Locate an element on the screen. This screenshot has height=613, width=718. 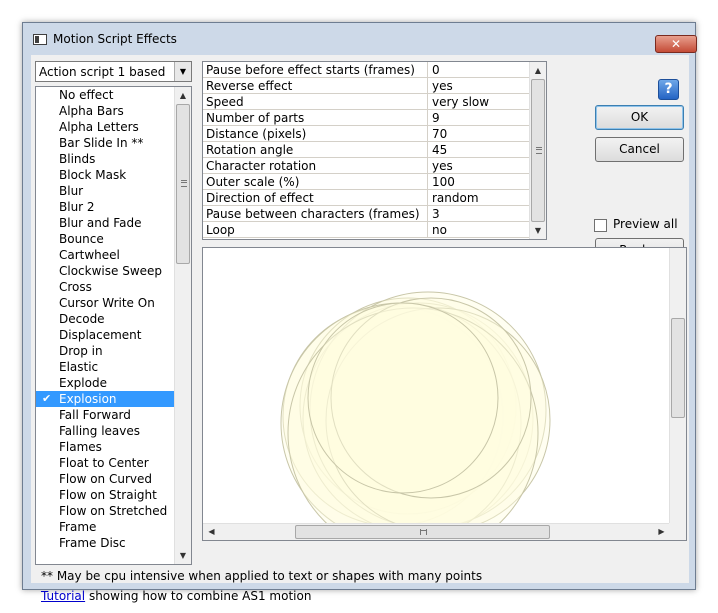
property-row: Direction of effect random is located at coordinates (366, 198).